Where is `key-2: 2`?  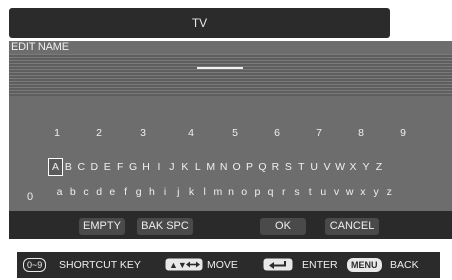 key-2: 2 is located at coordinates (99, 133).